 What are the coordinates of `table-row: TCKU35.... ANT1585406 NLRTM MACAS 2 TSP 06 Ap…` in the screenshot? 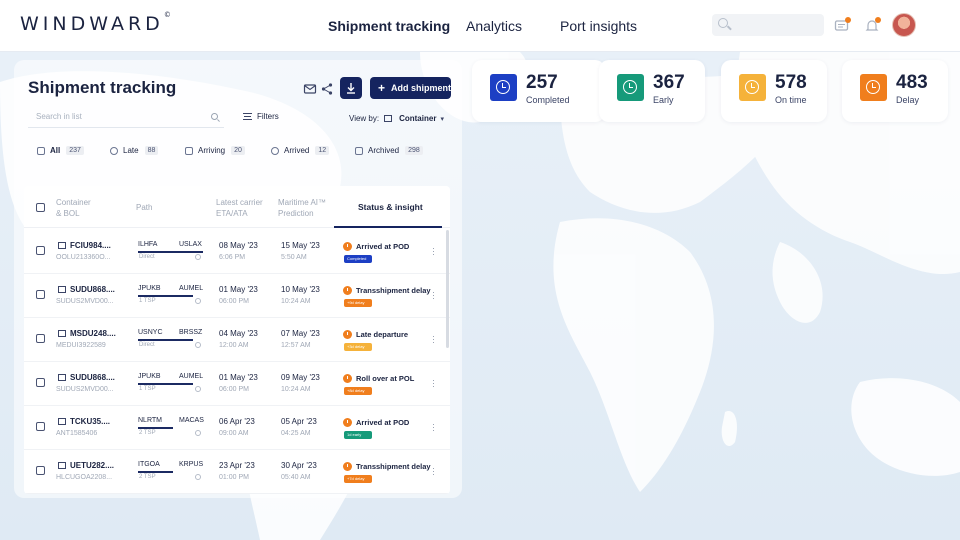 It's located at (237, 428).